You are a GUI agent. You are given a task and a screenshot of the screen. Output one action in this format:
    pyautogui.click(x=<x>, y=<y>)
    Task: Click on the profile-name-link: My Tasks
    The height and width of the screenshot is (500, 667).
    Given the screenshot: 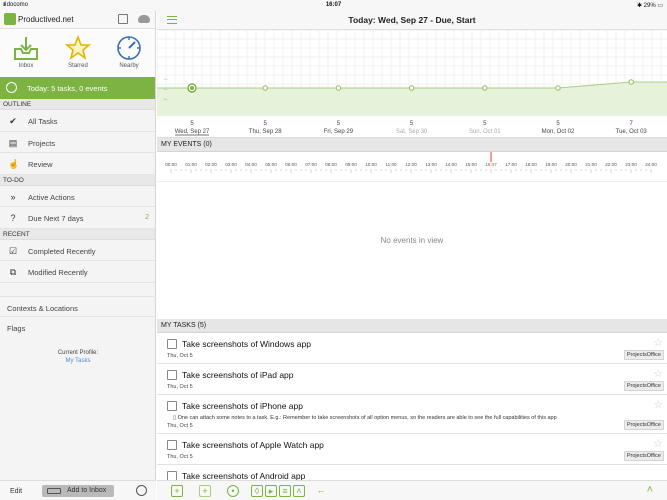 What is the action you would take?
    pyautogui.click(x=78, y=361)
    